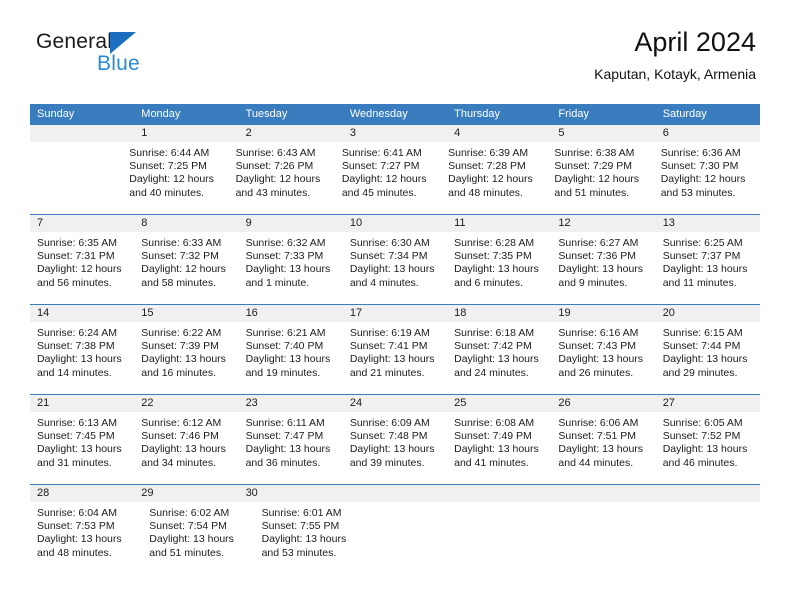  I want to click on sunrise-text: Sunrise: 6:39 AM, so click(488, 153).